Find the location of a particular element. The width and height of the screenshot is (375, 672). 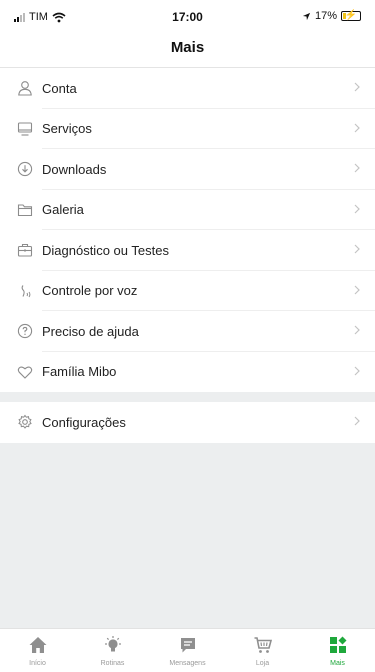

folder-icon is located at coordinates (25, 209).